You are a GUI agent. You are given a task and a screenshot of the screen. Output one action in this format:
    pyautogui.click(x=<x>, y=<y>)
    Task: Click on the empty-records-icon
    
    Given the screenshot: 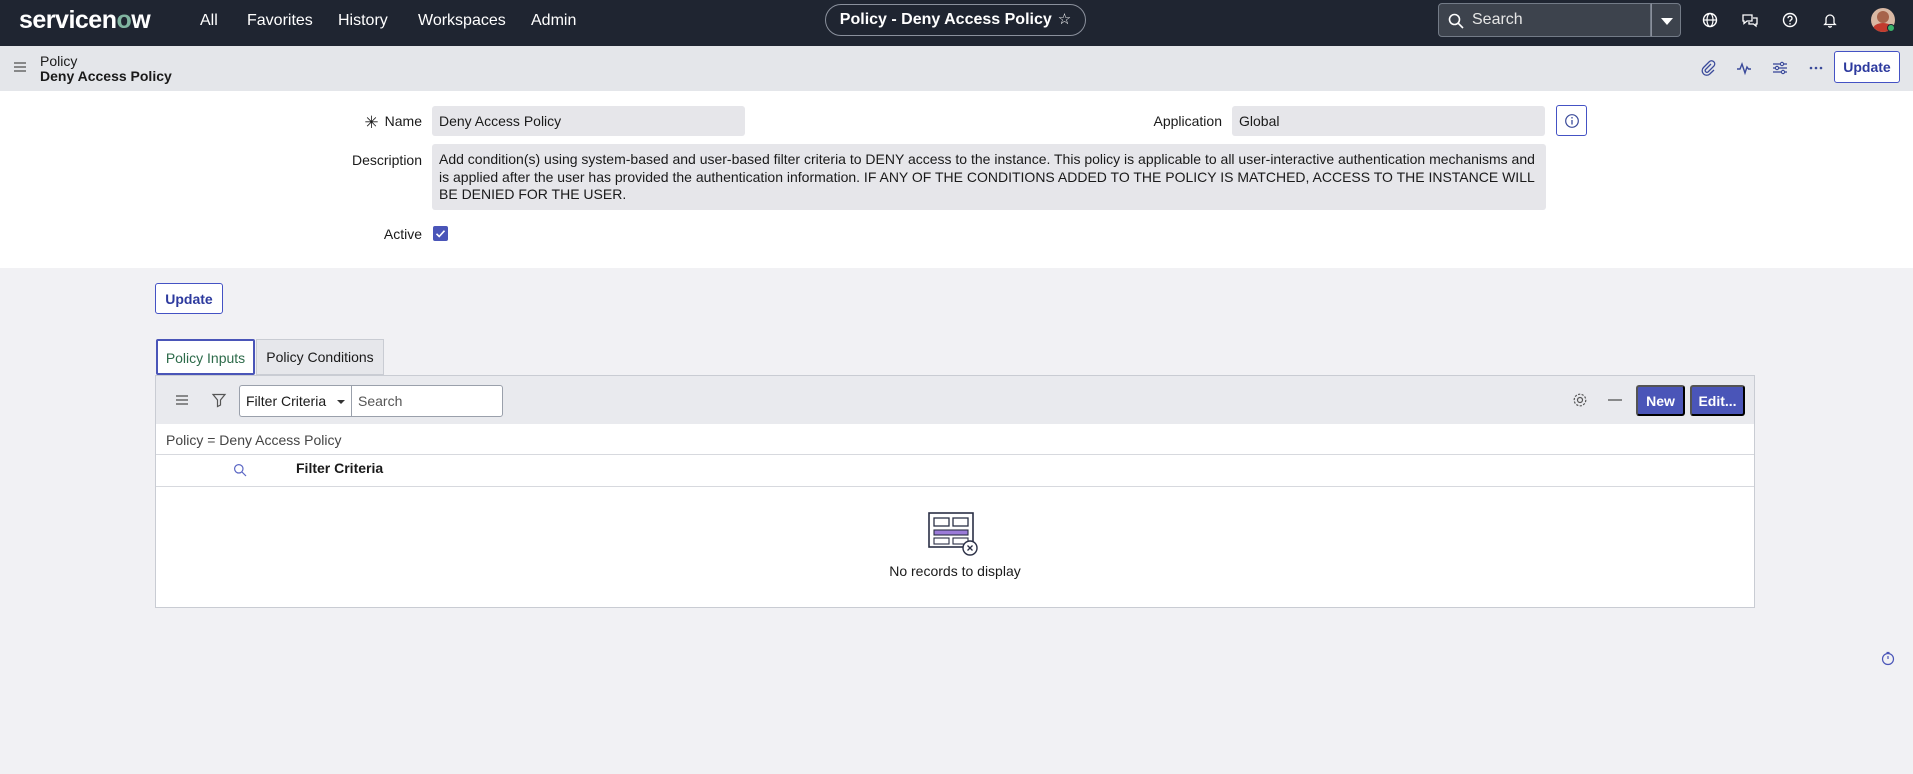 What is the action you would take?
    pyautogui.click(x=953, y=534)
    